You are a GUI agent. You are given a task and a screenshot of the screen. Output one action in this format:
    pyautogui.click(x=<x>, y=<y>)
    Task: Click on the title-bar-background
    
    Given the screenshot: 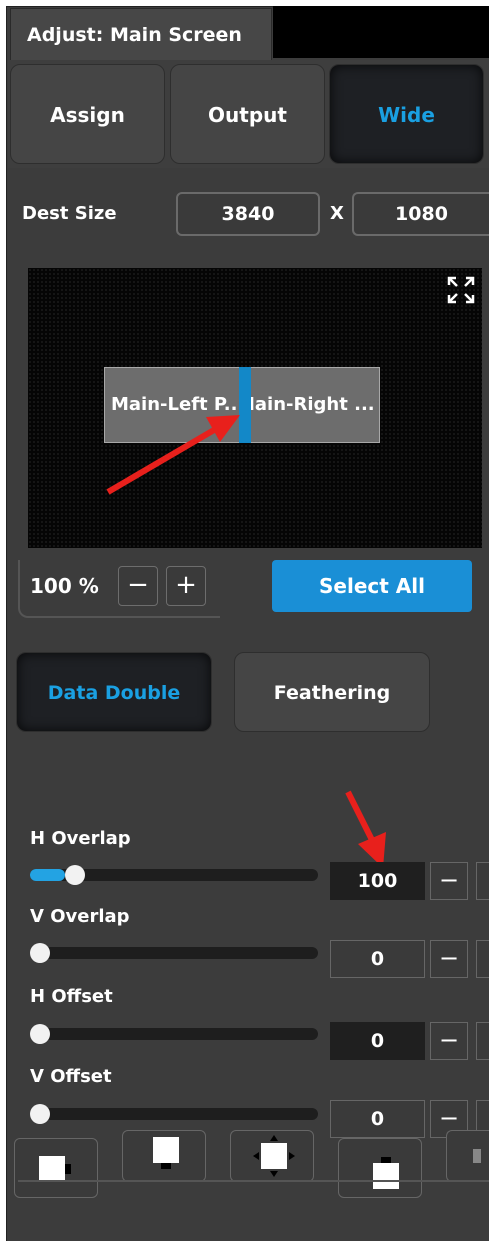 What is the action you would take?
    pyautogui.click(x=381, y=32)
    